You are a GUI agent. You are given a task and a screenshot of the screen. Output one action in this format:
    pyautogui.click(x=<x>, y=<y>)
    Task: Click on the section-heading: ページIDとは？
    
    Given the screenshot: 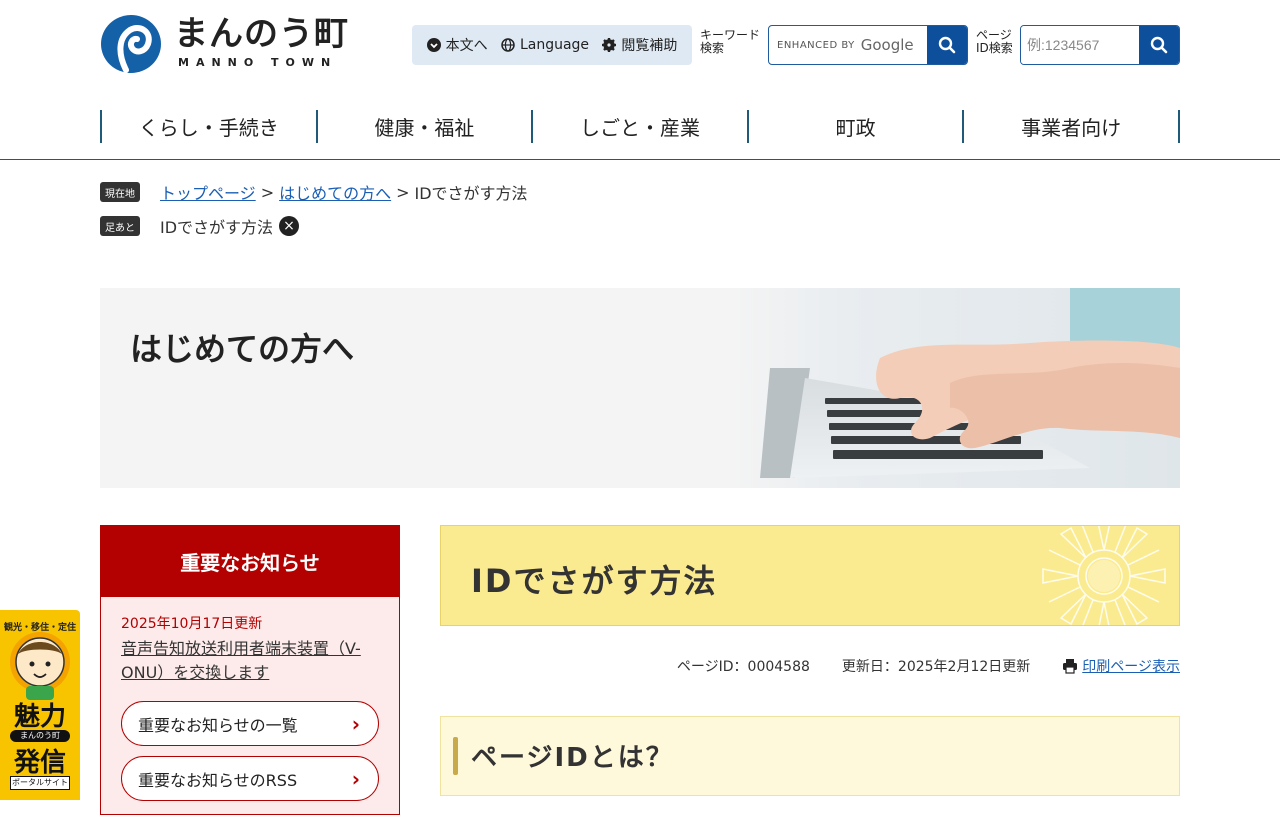 What is the action you would take?
    pyautogui.click(x=572, y=758)
    